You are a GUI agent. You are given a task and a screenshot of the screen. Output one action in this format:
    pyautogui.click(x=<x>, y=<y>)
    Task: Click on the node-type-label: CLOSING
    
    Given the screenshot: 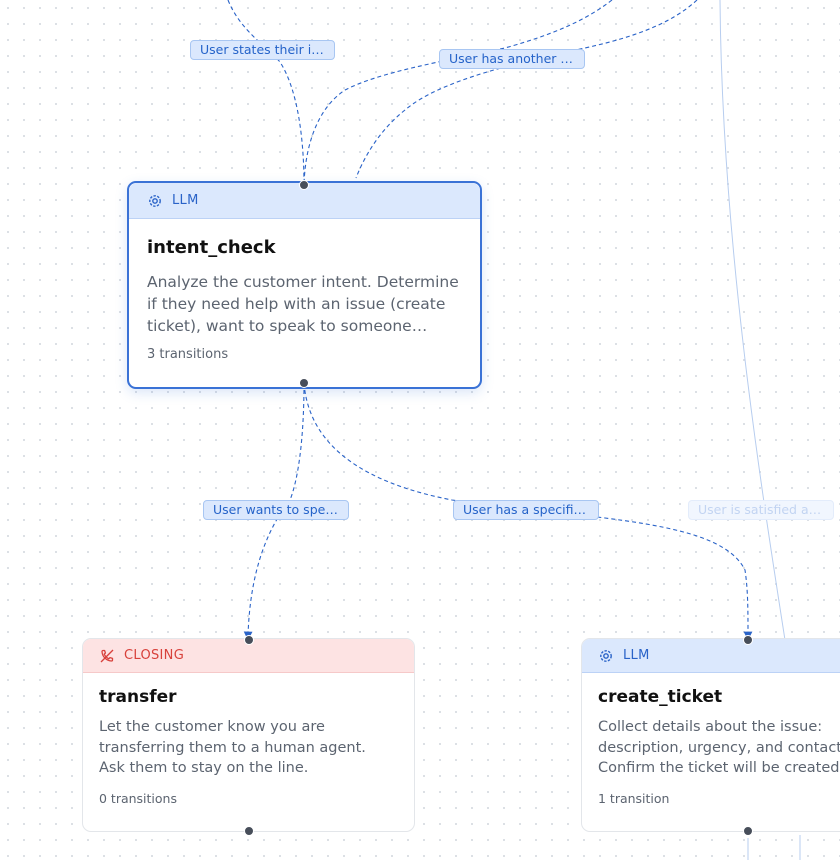 What is the action you would take?
    pyautogui.click(x=154, y=655)
    